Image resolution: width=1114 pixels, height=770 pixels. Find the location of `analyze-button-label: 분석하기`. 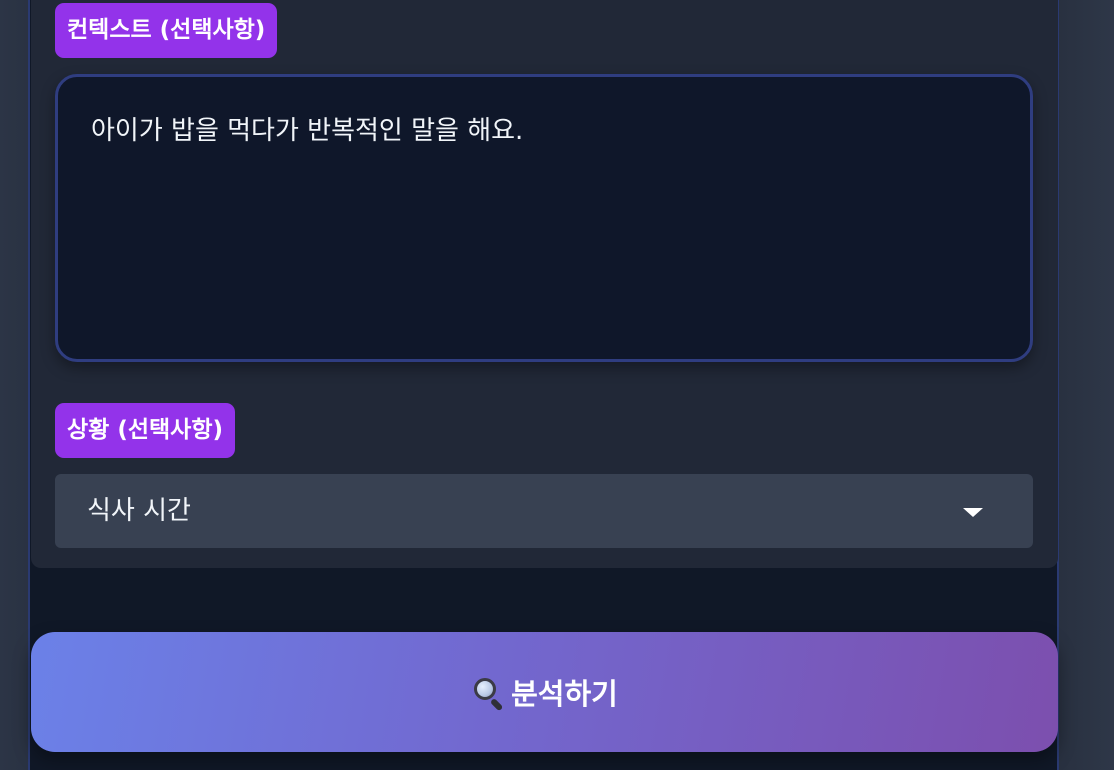

analyze-button-label: 분석하기 is located at coordinates (564, 694).